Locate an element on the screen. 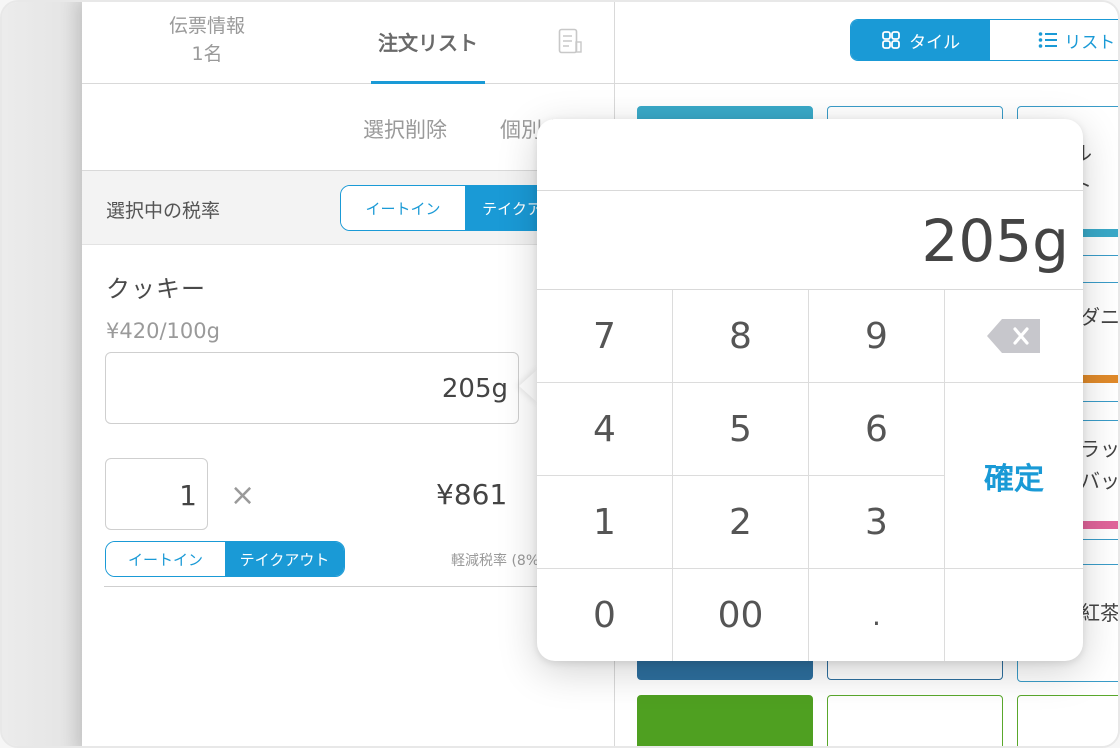  reduced-tax-label: 軽減税率 (8%) is located at coordinates (498, 561).